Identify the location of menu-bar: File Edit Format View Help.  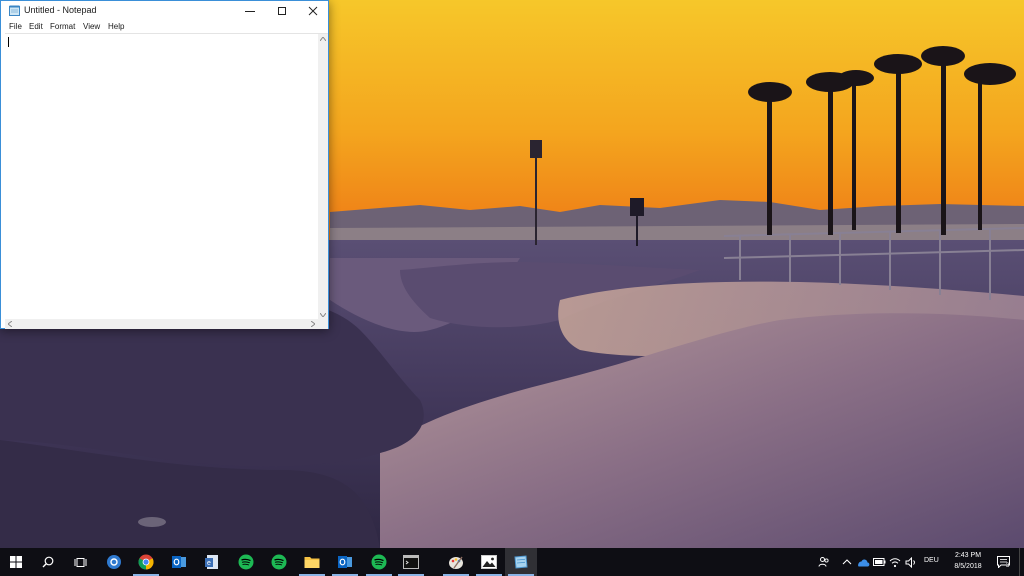
(164, 26).